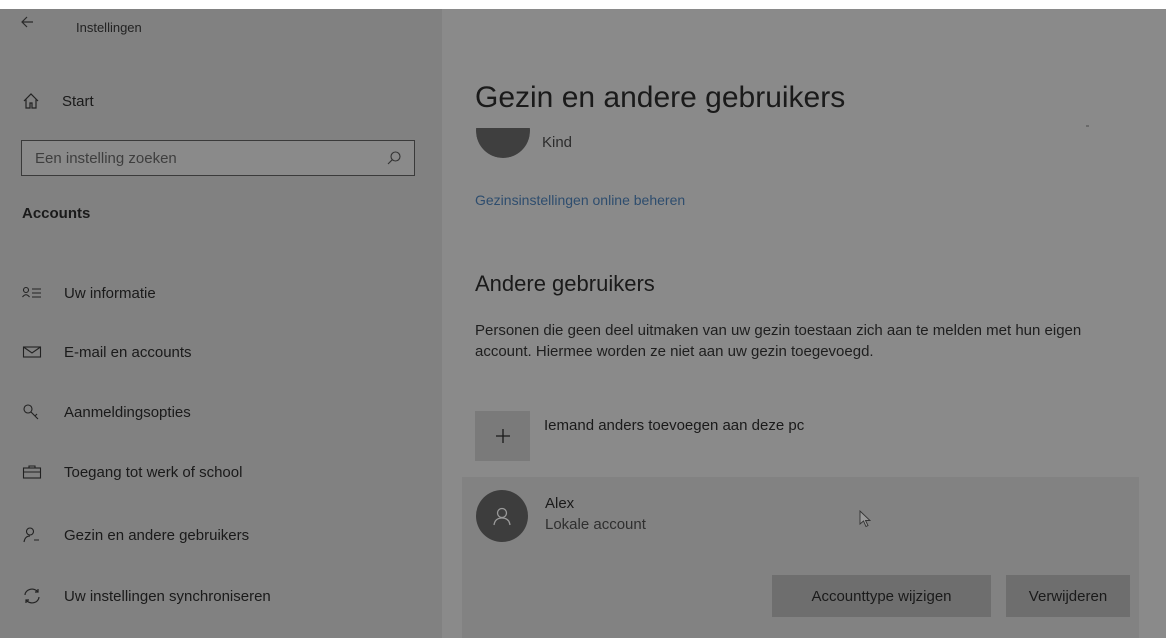 This screenshot has height=638, width=1166. What do you see at coordinates (153, 472) in the screenshot?
I see `sidebar-item-label: Toegang tot werk of school` at bounding box center [153, 472].